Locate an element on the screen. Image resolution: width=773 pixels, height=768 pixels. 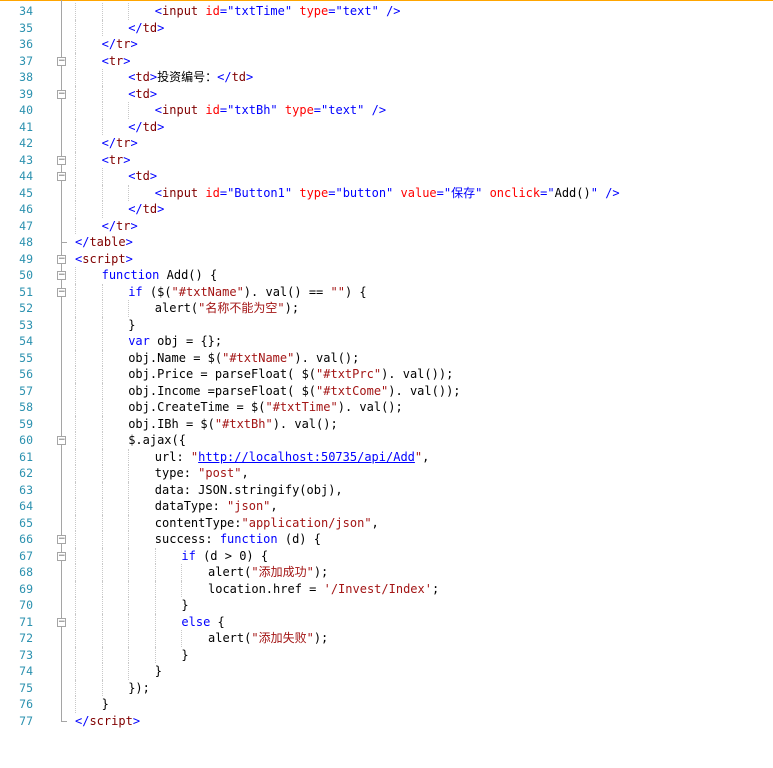
code-token: "post" is located at coordinates (220, 473).